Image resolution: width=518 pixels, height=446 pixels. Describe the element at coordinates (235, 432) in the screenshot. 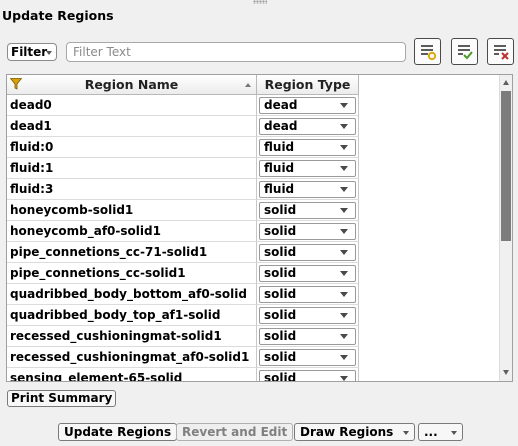

I see `revert-and-edit-button: Revert and Edit` at that location.